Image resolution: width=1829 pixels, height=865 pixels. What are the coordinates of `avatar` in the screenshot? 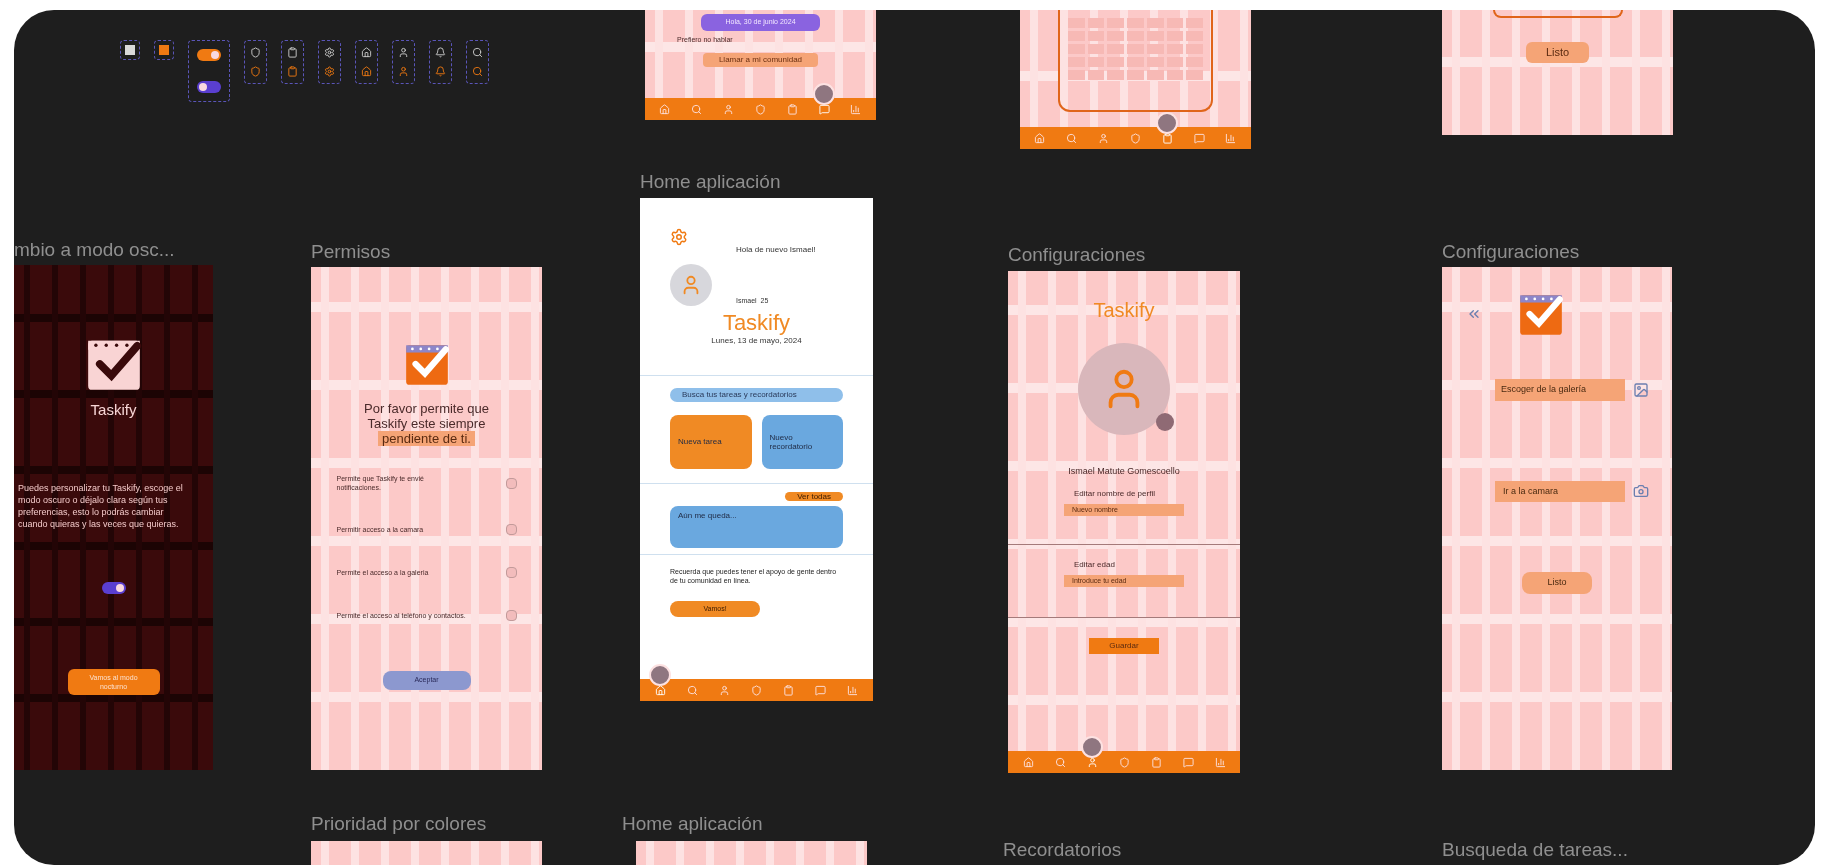 It's located at (691, 285).